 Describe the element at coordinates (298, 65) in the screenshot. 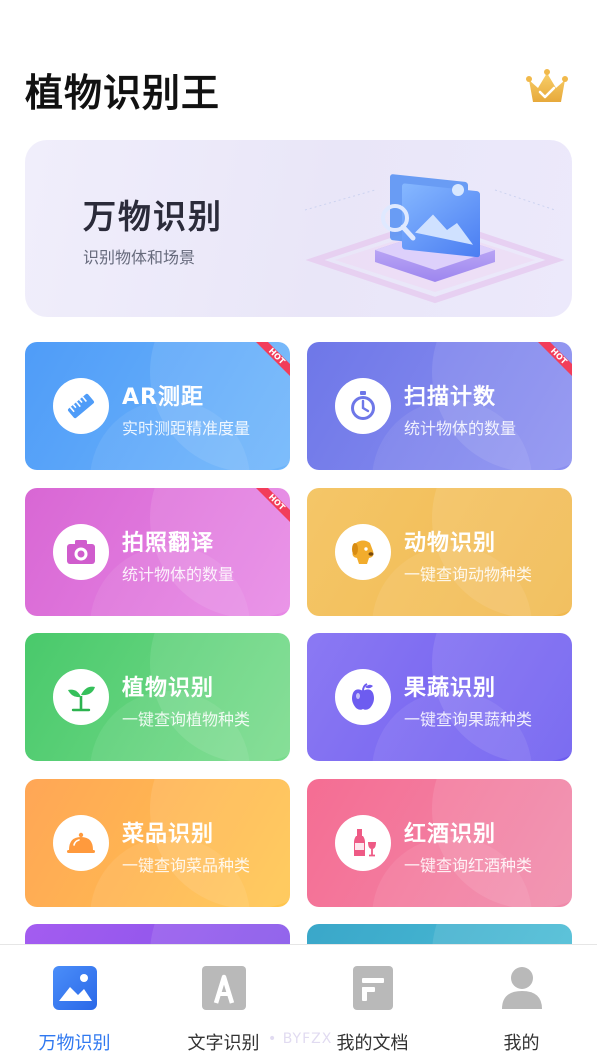

I see `header: 植物识别王` at that location.